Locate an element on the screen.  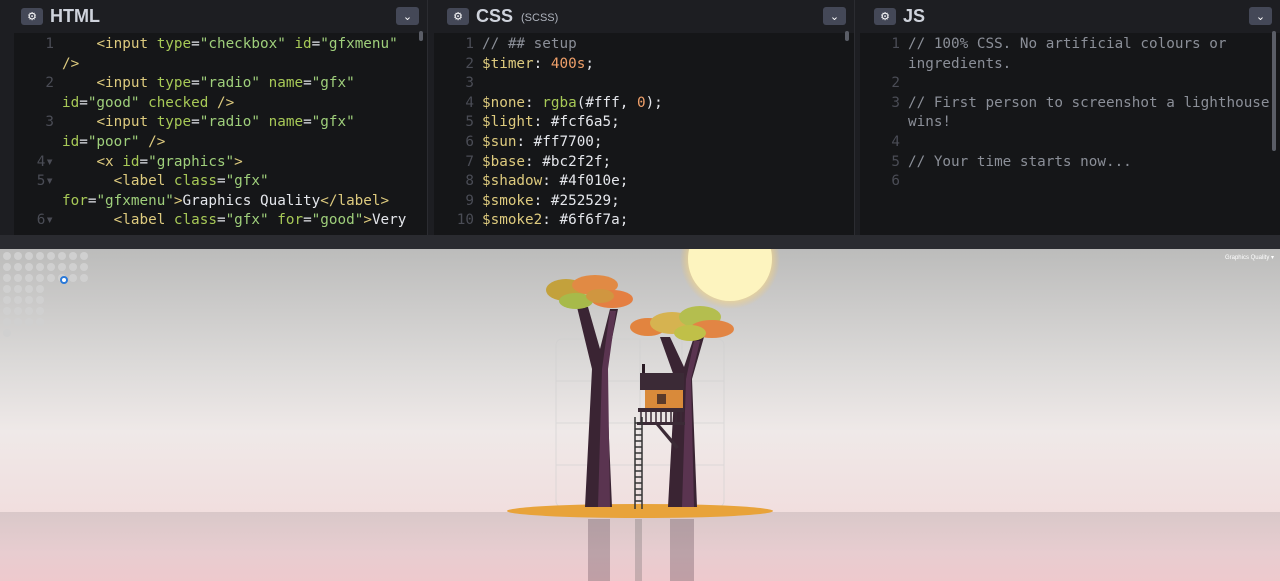
code-line: 7 $base: #bc2f2f; is located at coordinates (644, 163).